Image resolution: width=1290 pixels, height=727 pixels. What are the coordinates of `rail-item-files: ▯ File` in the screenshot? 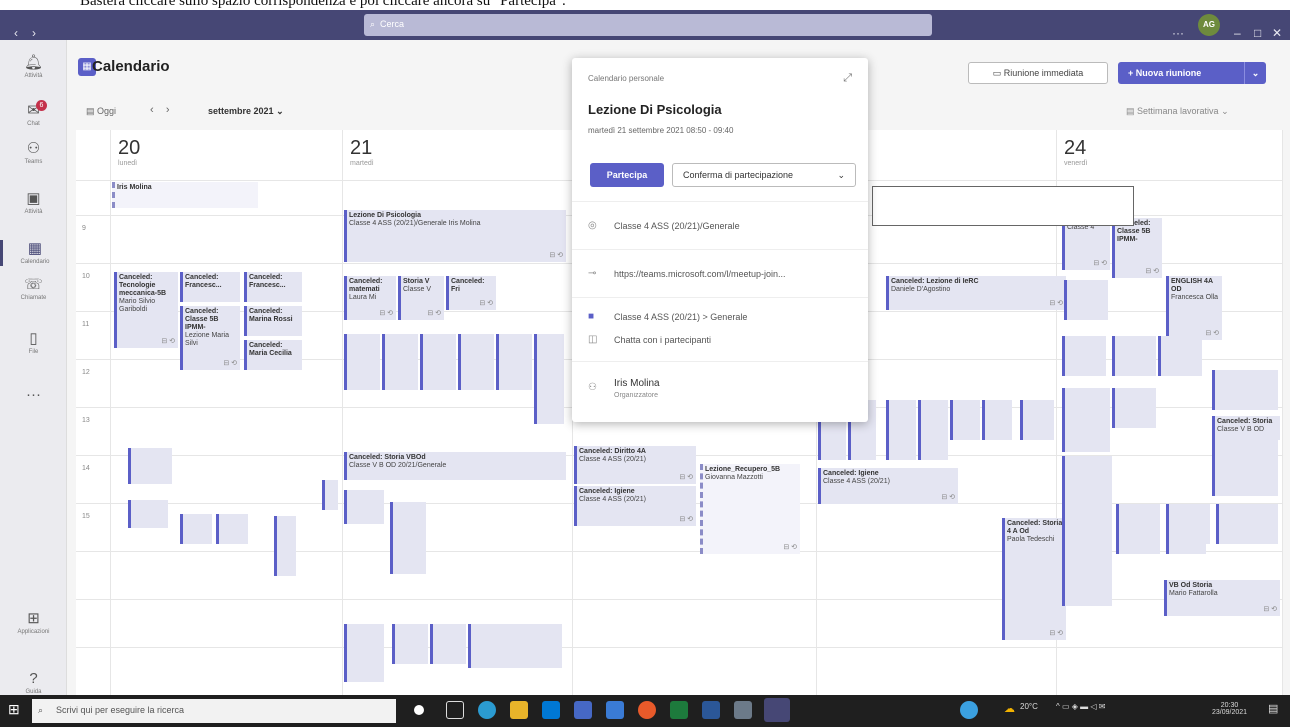 It's located at (33, 343).